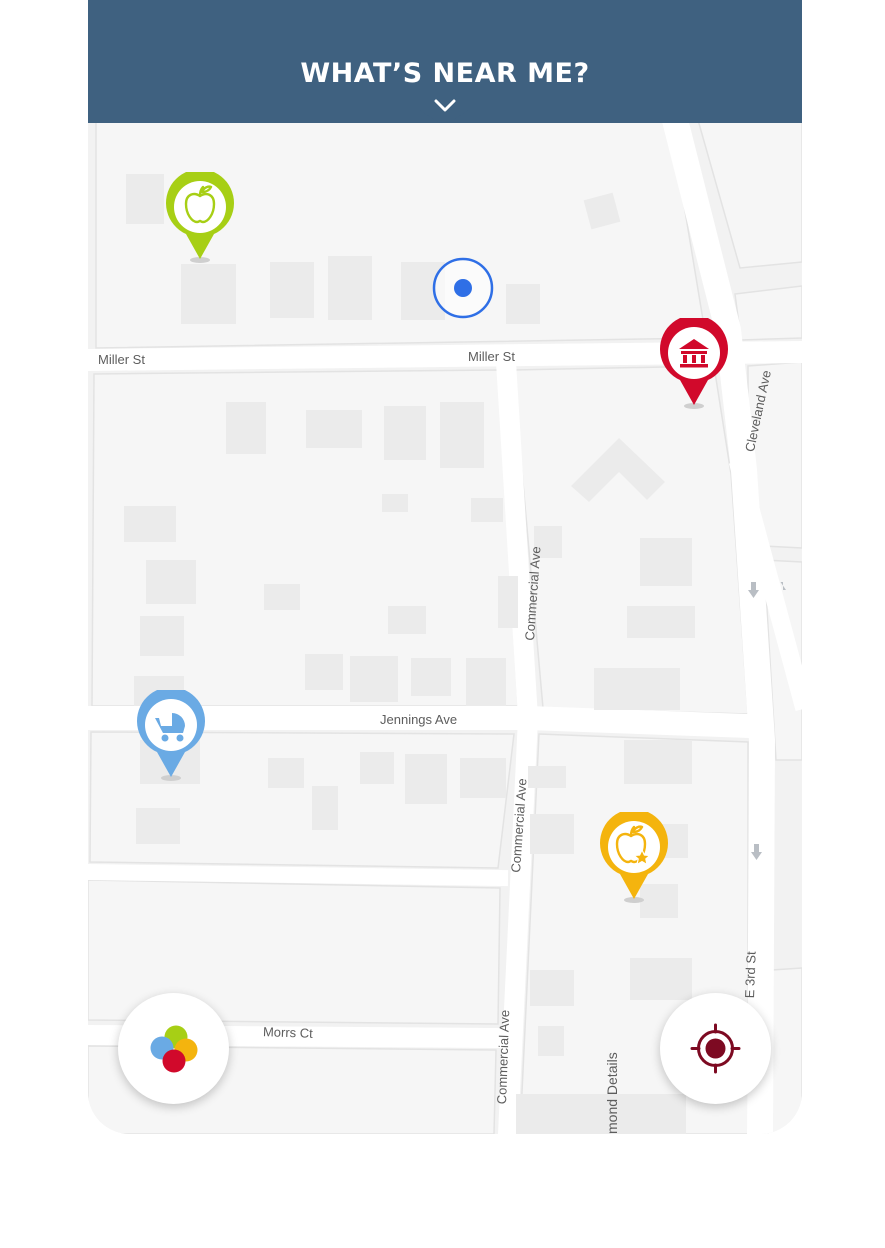  Describe the element at coordinates (288, 1032) in the screenshot. I see `street-label-morrs-ct: Morrs Ct` at that location.